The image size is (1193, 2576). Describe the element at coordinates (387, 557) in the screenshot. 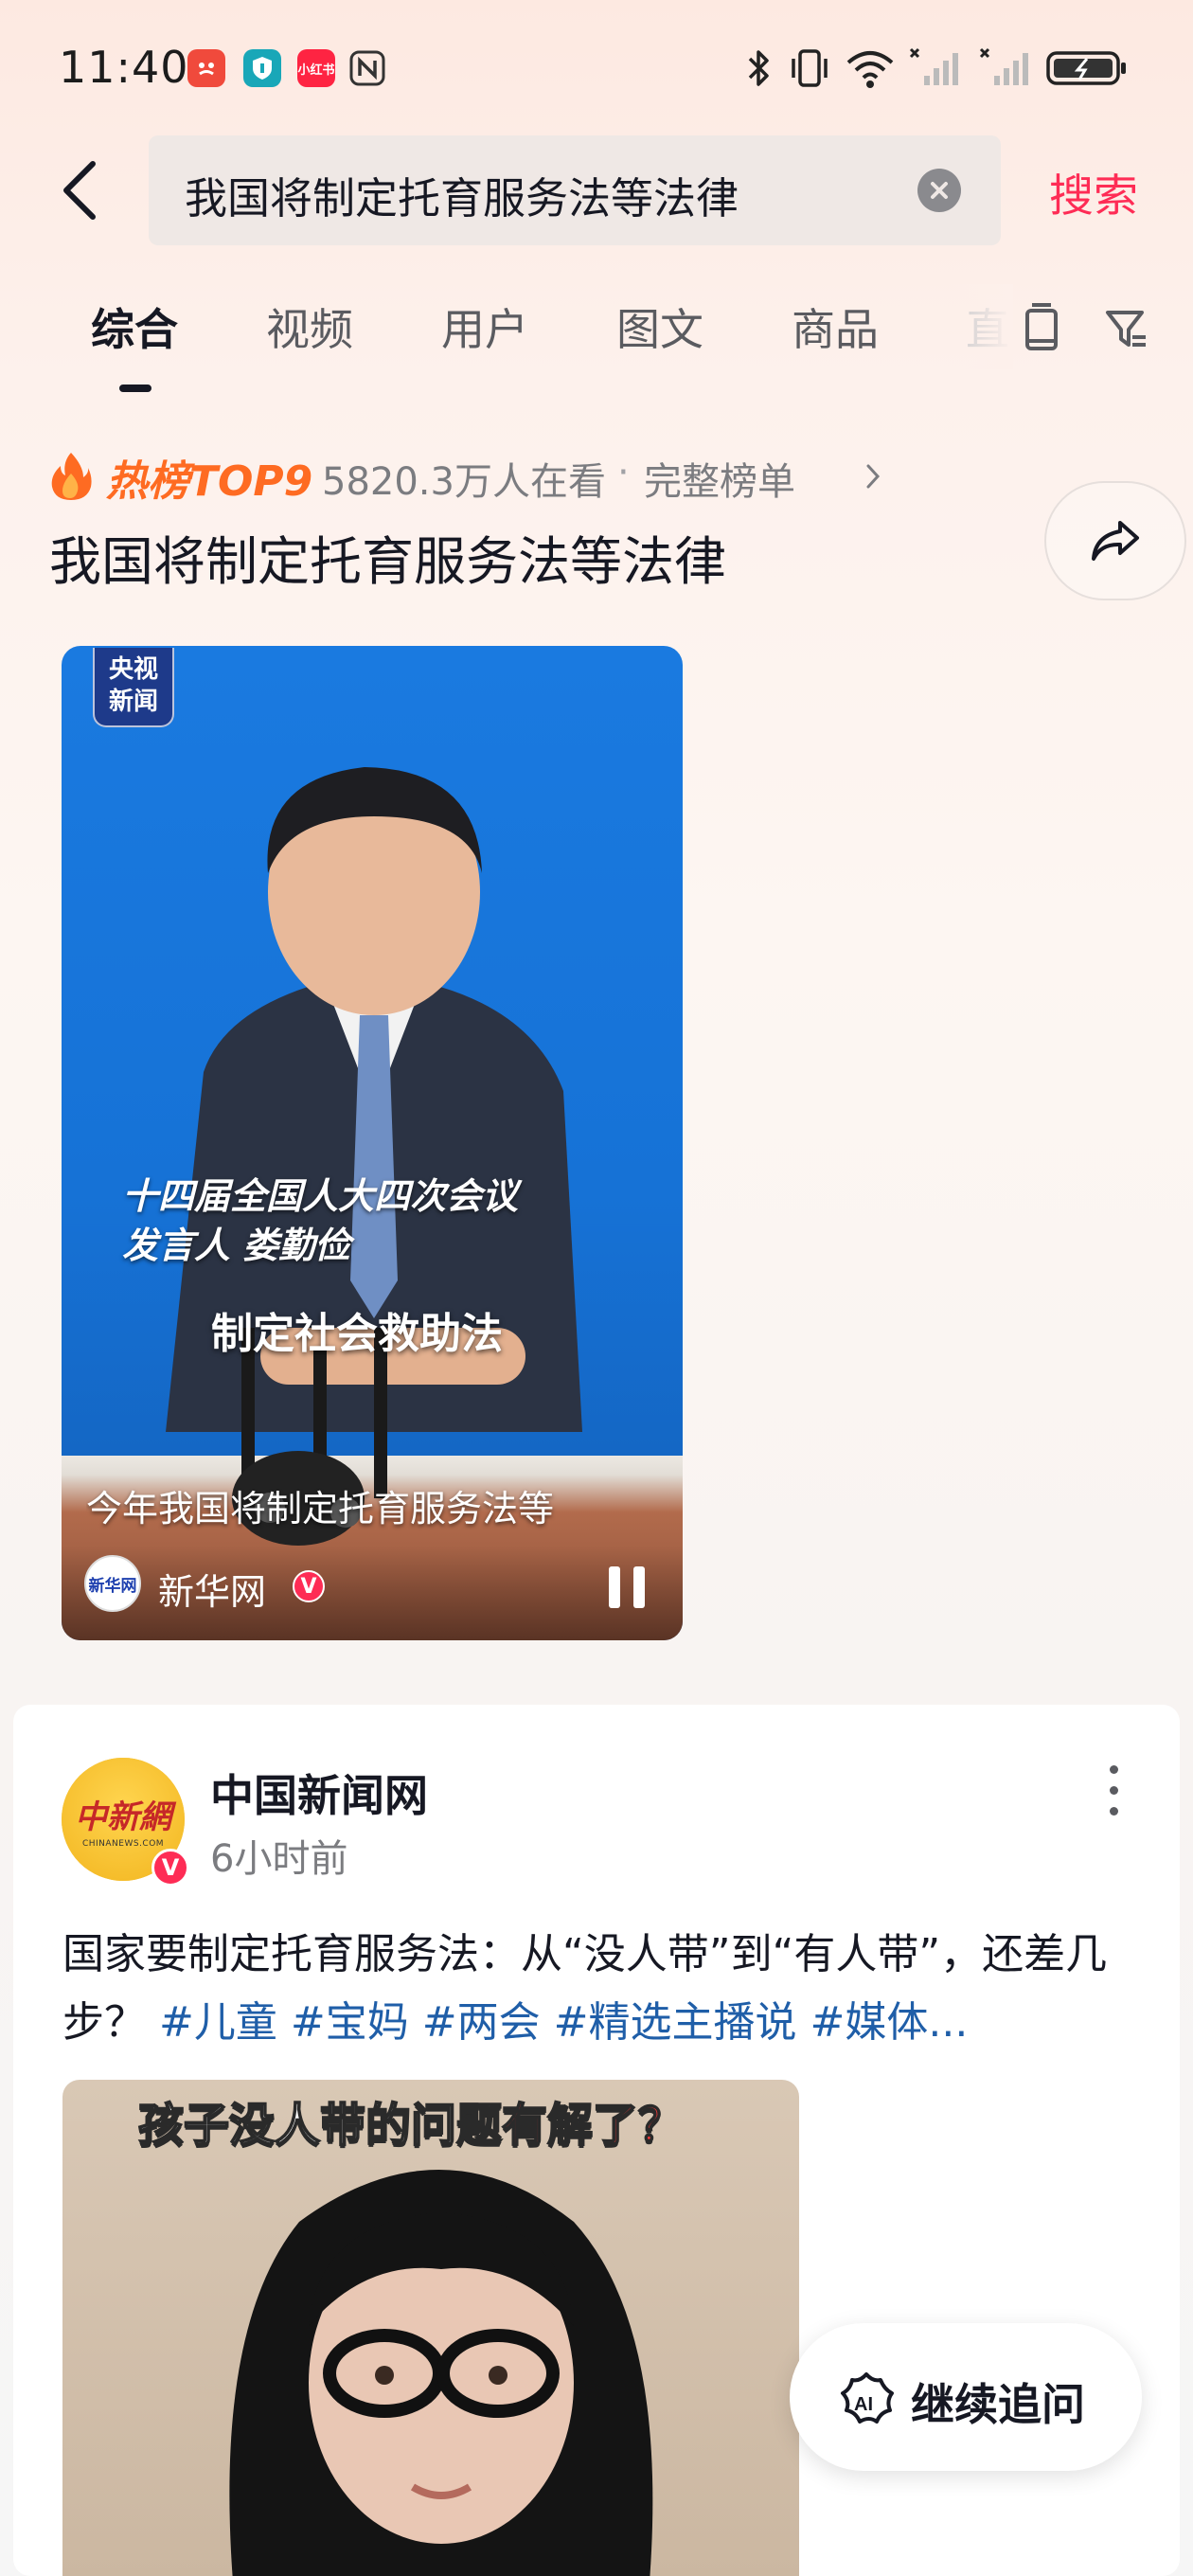

I see `hot-topic-title: 我国将制定托育服务法等法律` at that location.